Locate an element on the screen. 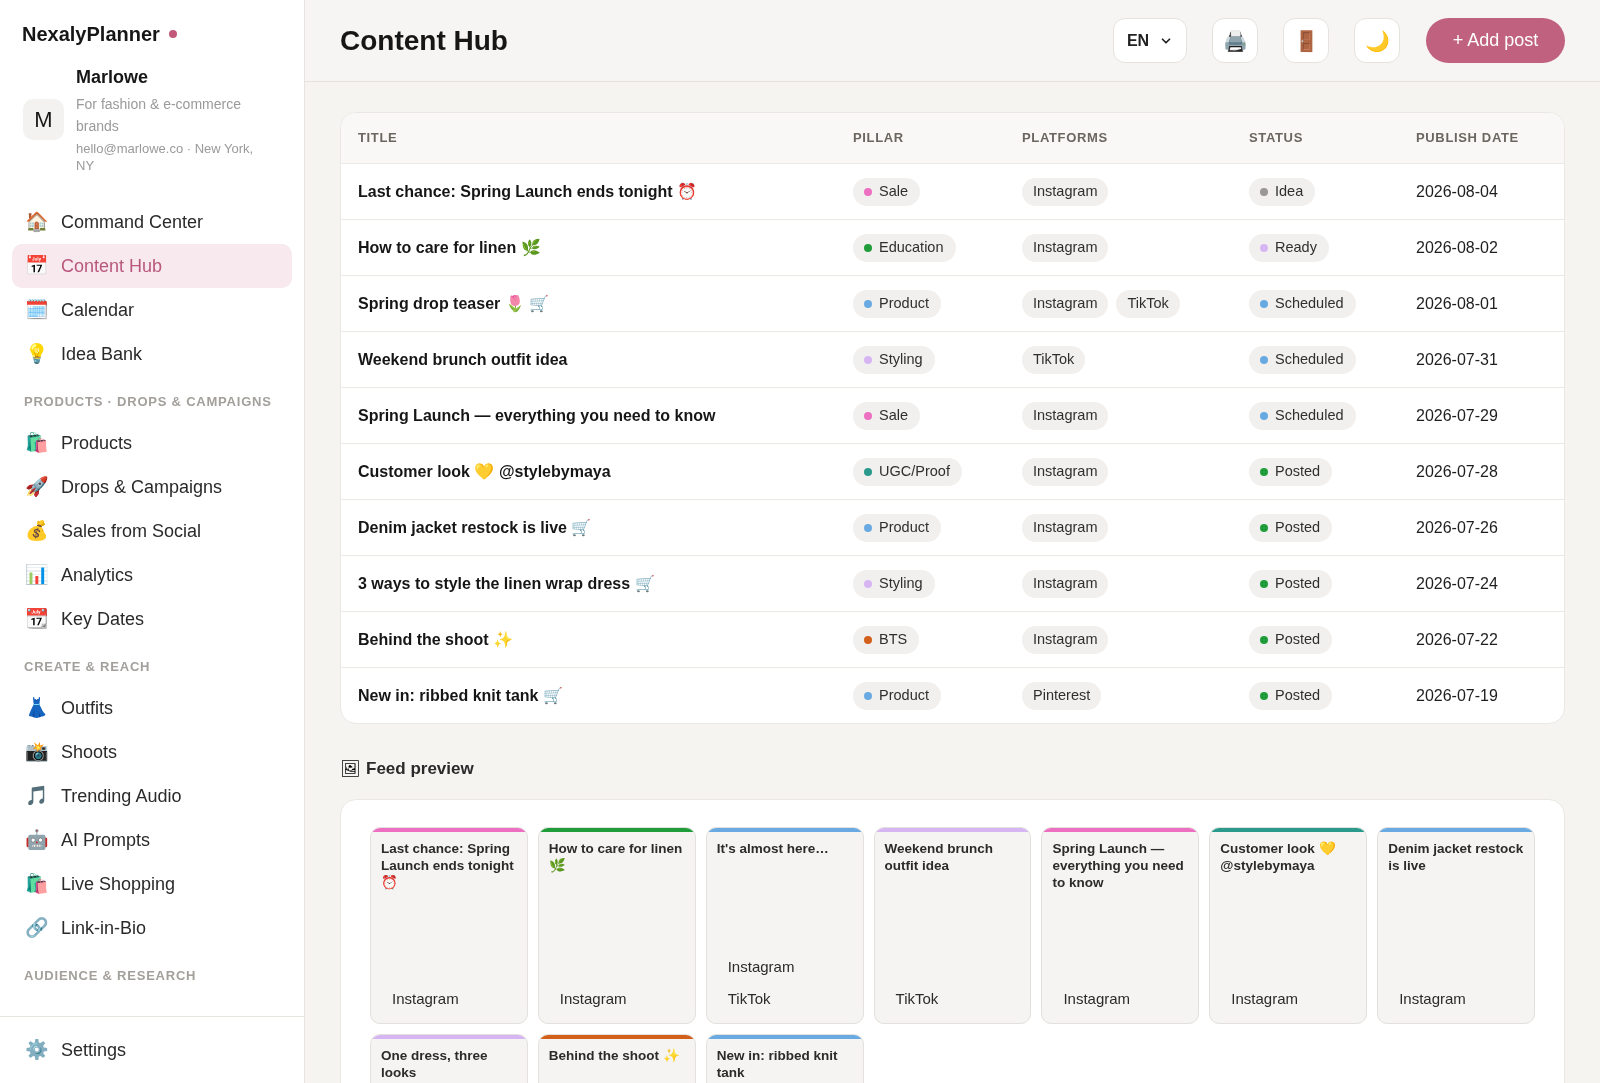 The image size is (1600, 1083). column-header: PLATFORMS is located at coordinates (1065, 138).